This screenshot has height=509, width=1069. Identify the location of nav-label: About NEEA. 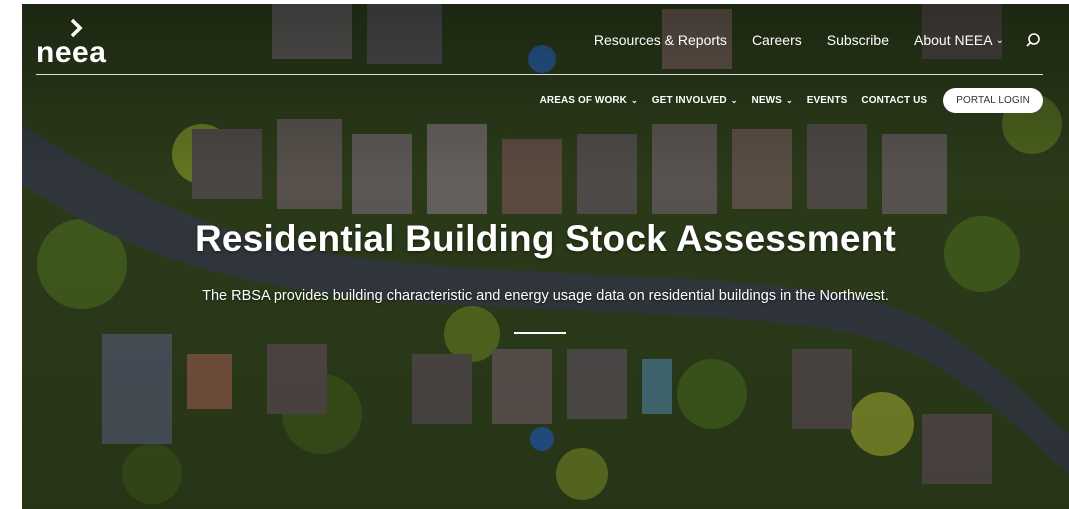
(953, 40).